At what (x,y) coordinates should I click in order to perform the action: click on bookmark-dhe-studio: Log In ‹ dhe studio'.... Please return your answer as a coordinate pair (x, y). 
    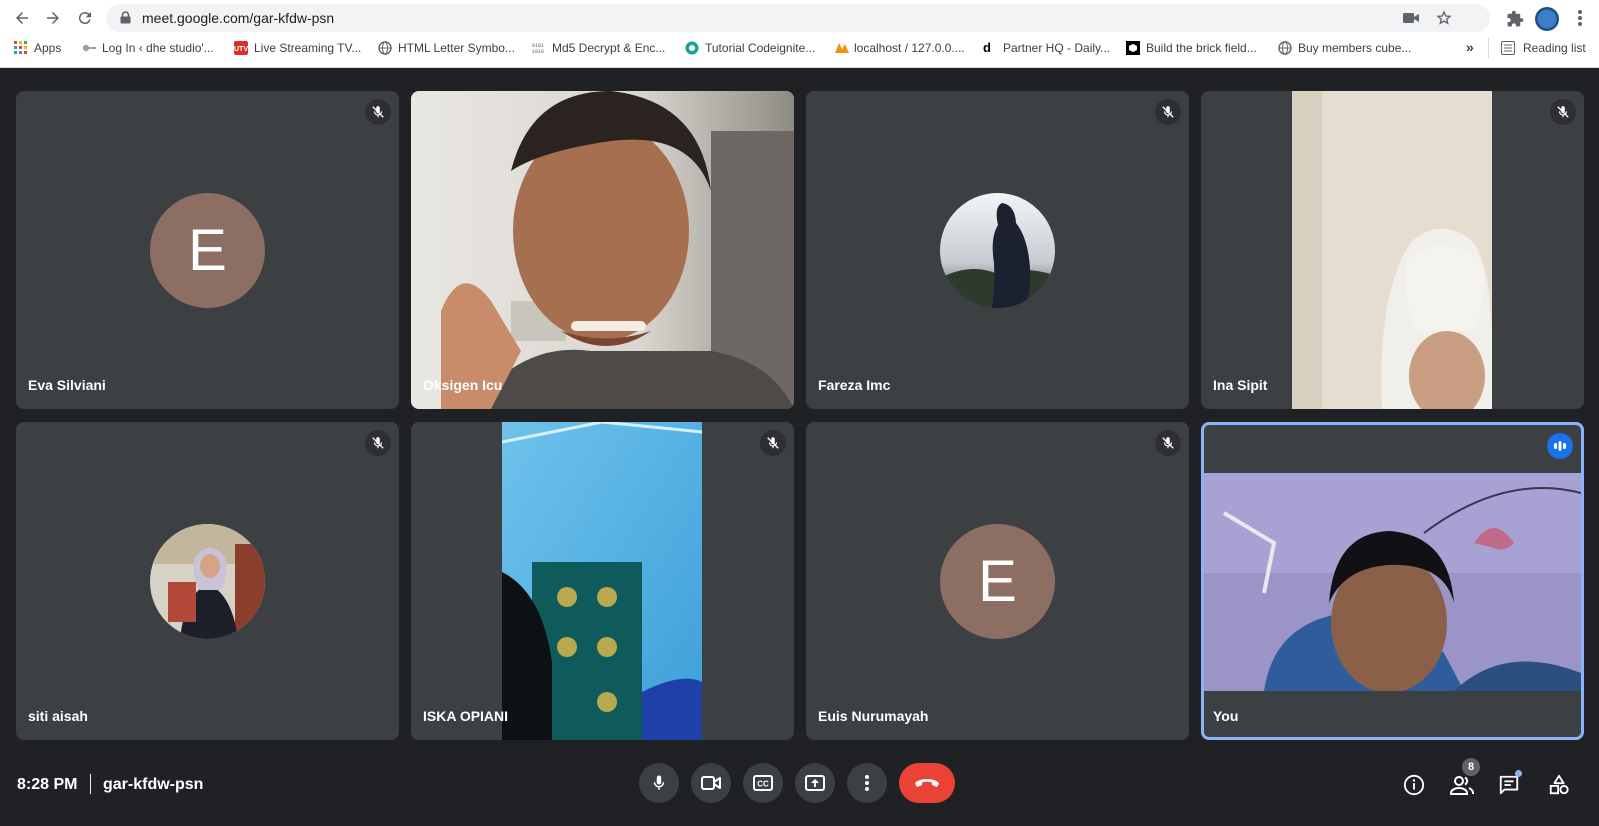
    Looking at the image, I should click on (148, 48).